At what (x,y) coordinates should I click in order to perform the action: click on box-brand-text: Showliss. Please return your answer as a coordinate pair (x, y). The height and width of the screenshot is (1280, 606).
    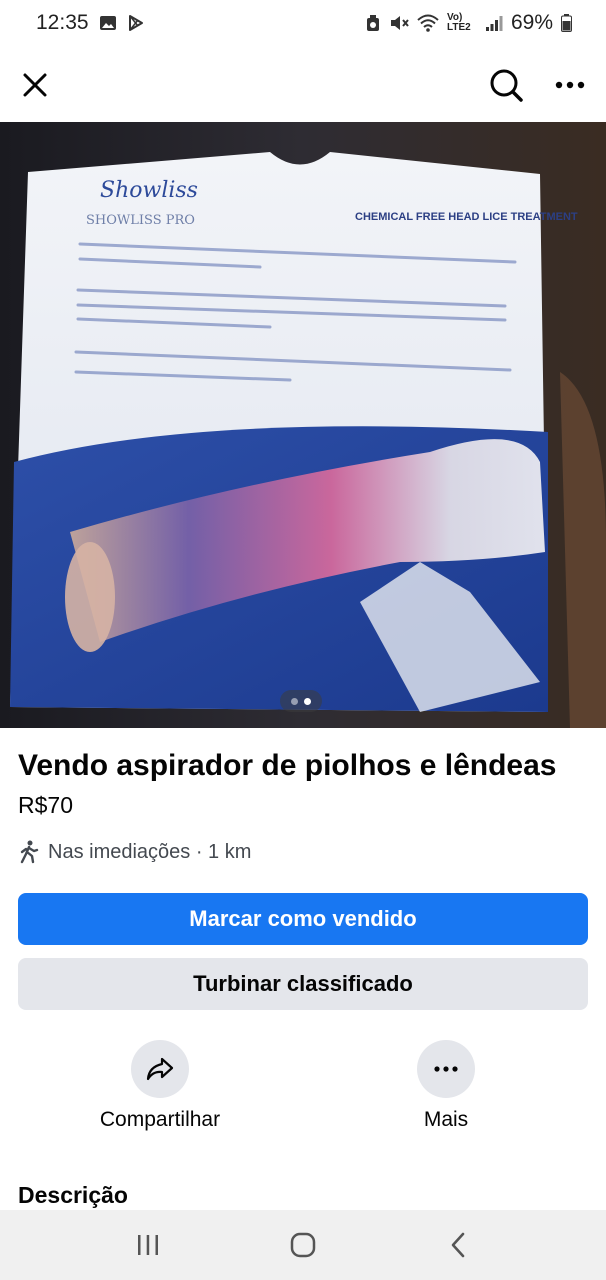
    Looking at the image, I should click on (149, 190).